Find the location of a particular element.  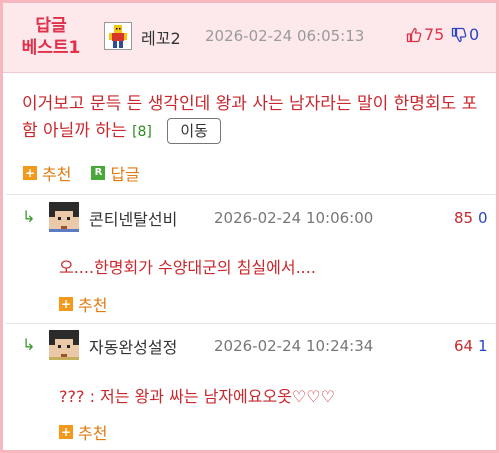

reply-author-name: 콘티넨탈선비 is located at coordinates (133, 218).